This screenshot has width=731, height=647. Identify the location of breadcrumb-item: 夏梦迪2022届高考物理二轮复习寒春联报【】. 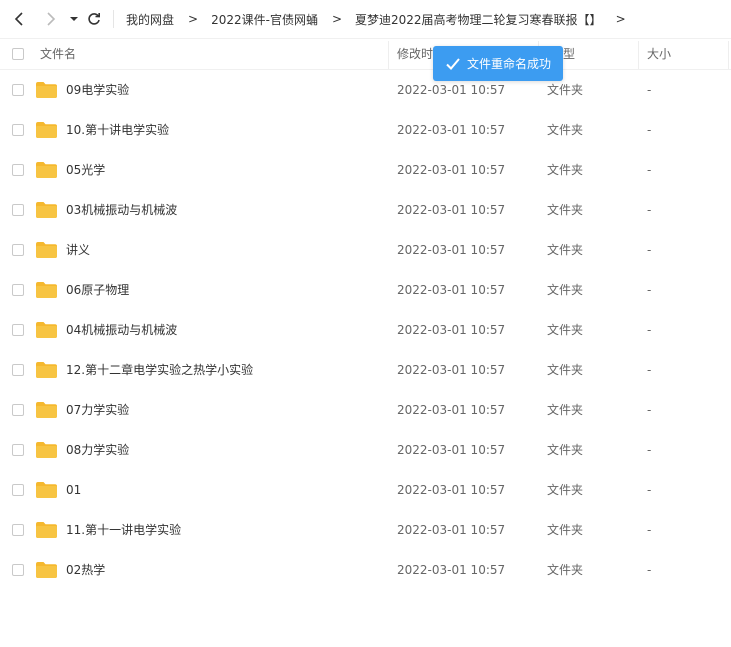
(478, 19).